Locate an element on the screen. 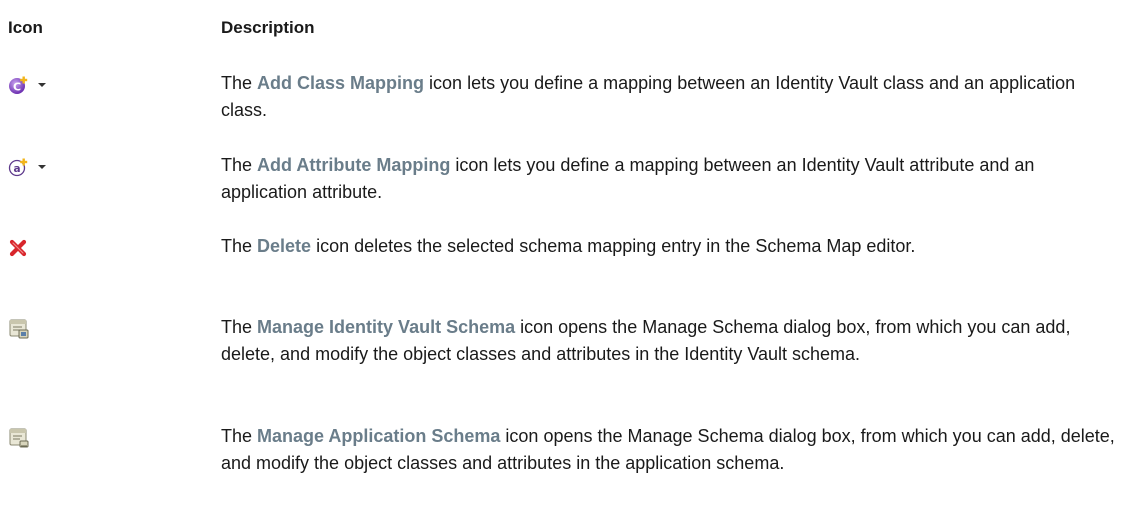  highlighted-term: Manage Application Schema is located at coordinates (379, 436).